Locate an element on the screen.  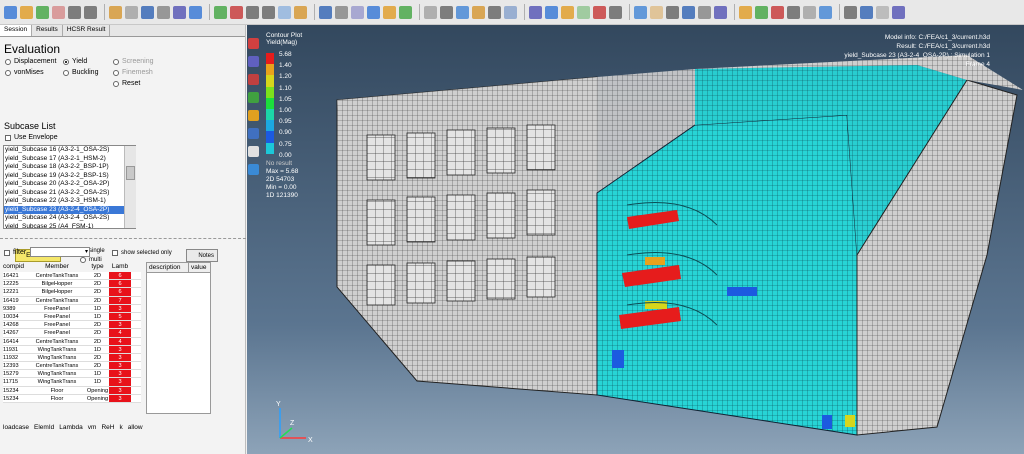
bottom-col-header: allow is located at coordinates (135, 428).